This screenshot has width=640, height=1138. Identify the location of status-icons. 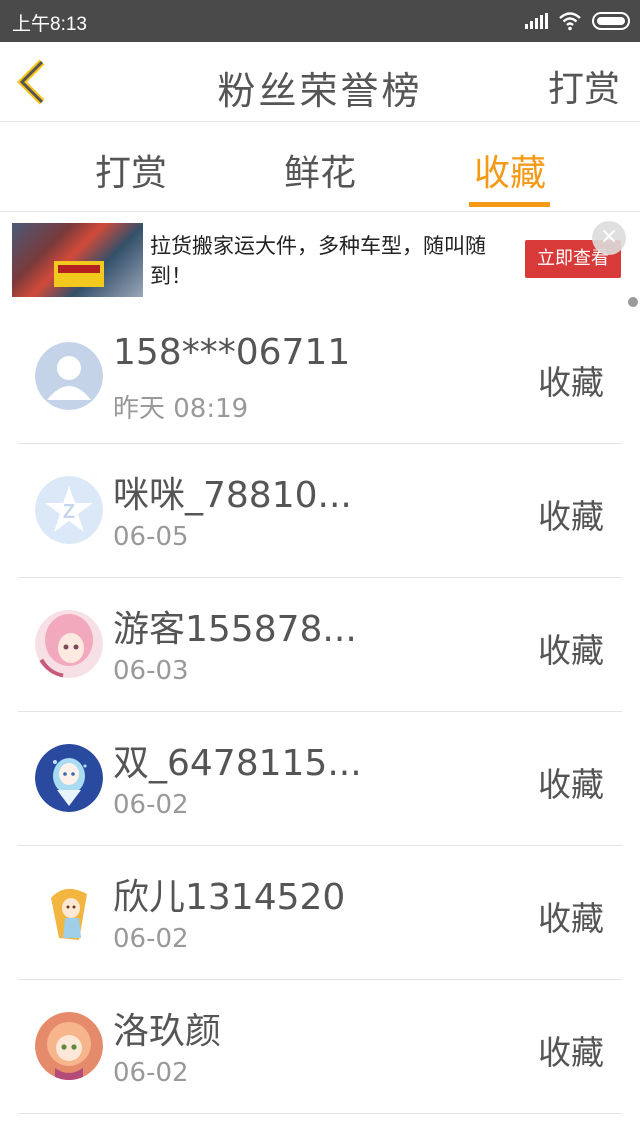
(577, 21).